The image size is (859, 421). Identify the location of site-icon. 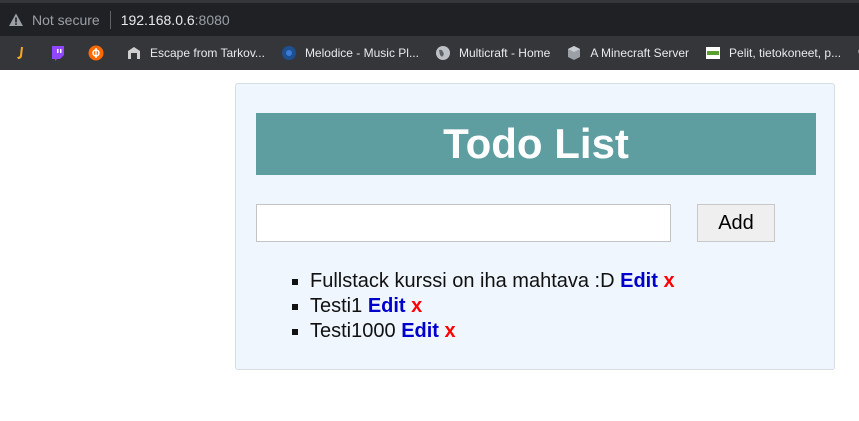
(713, 53).